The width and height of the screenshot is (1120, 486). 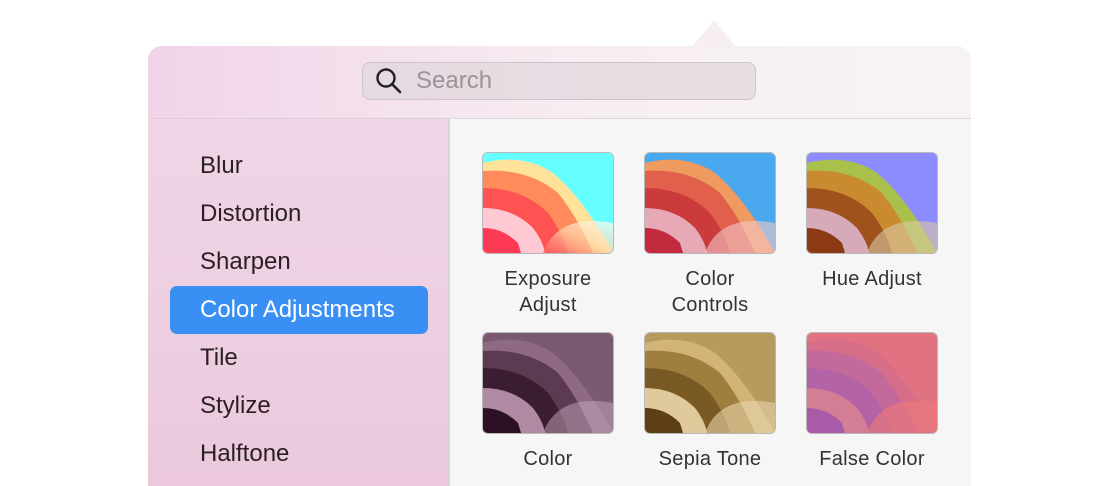 I want to click on filter-label: Exposure Adjust, so click(x=548, y=292).